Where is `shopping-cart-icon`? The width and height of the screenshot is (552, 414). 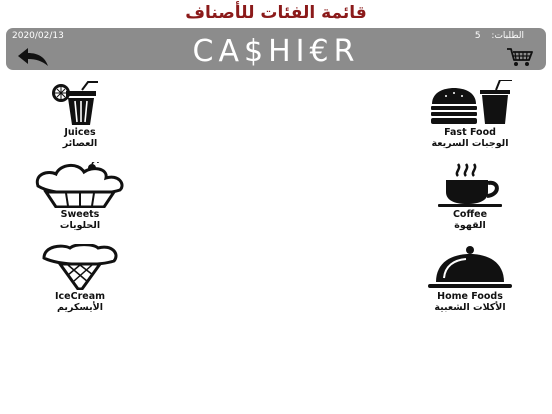 shopping-cart-icon is located at coordinates (520, 57).